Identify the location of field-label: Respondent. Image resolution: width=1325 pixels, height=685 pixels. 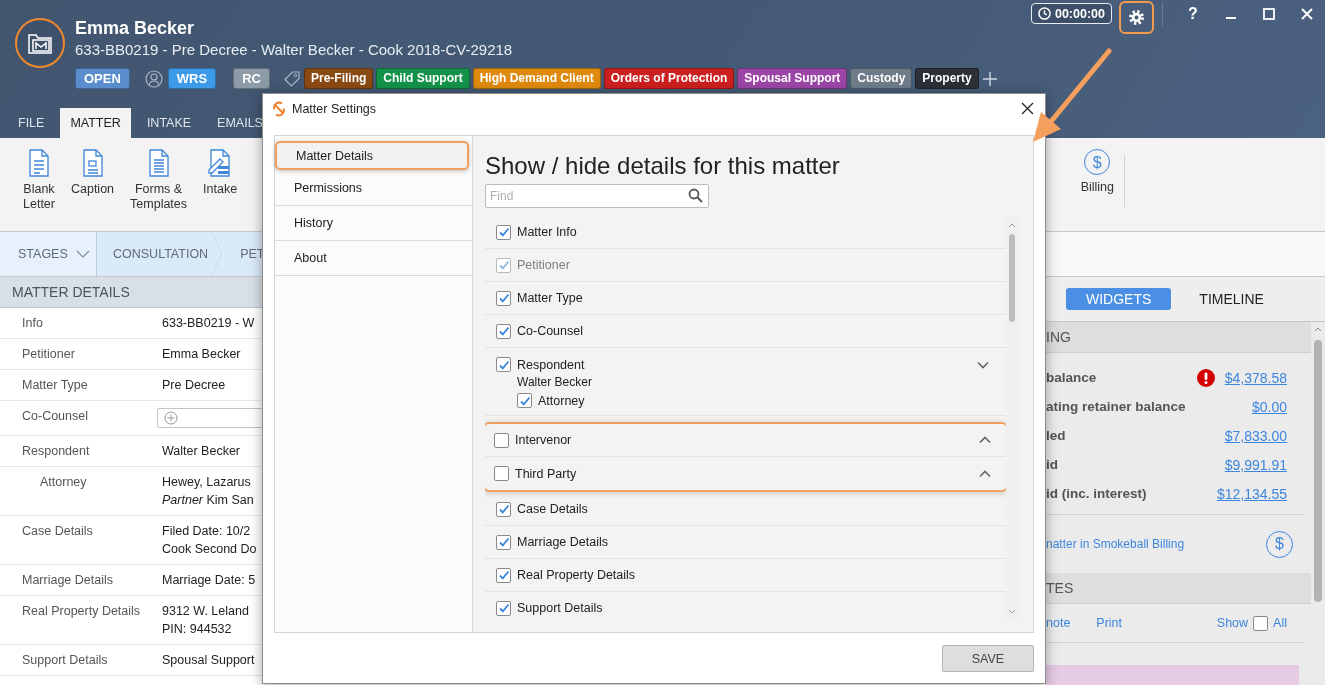
(56, 451).